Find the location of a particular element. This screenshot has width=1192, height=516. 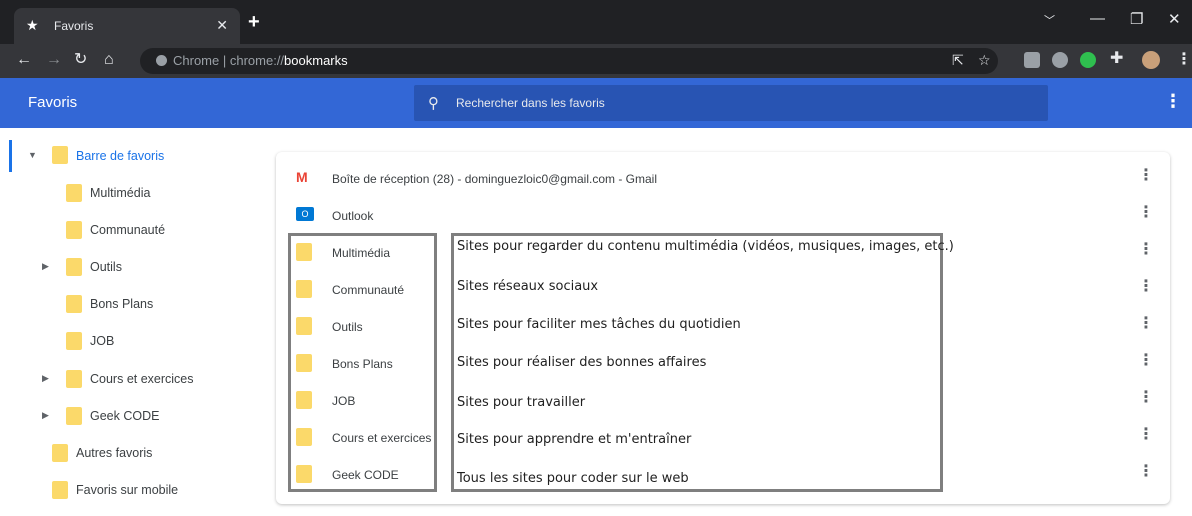

gmail-icon: M is located at coordinates (302, 177).